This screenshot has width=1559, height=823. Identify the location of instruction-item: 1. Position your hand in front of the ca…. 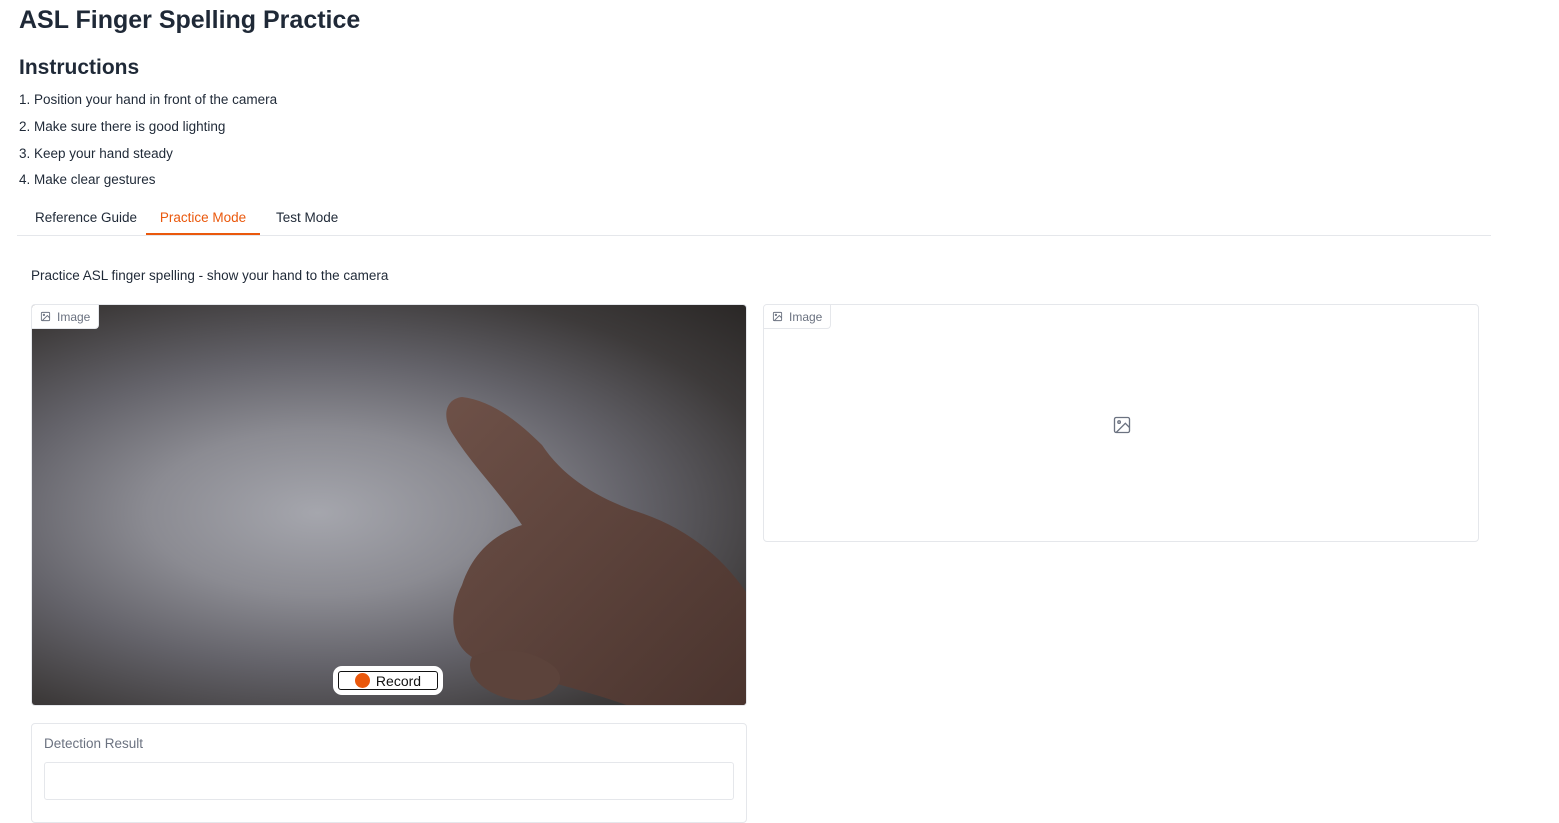
(148, 99).